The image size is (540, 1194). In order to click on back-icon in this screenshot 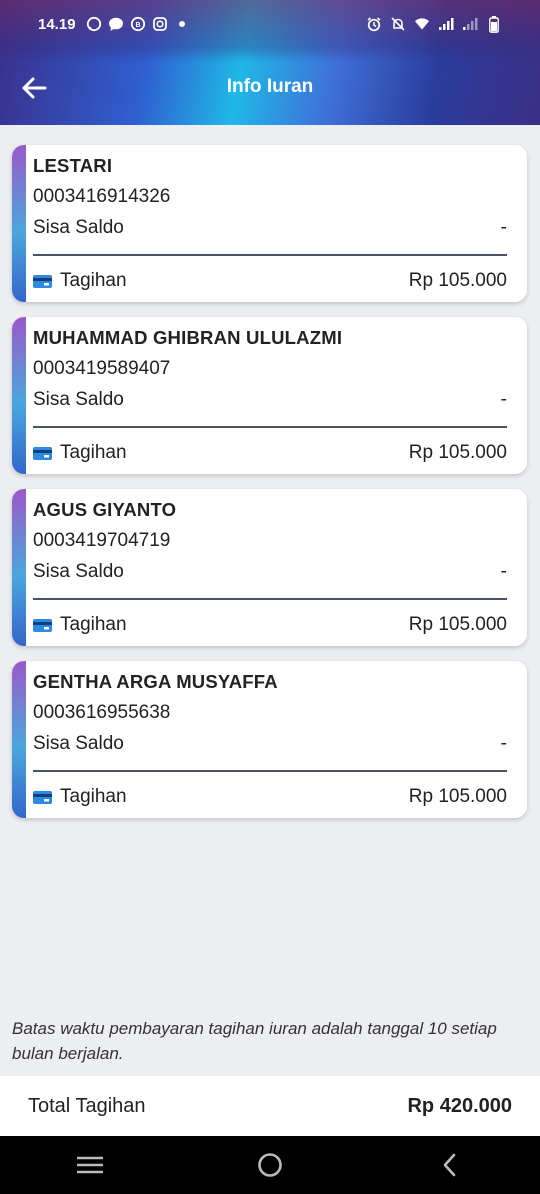, I will do `click(449, 1165)`.